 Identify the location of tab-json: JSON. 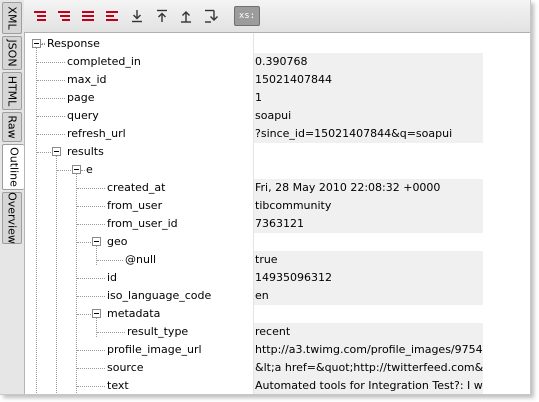
(12, 53).